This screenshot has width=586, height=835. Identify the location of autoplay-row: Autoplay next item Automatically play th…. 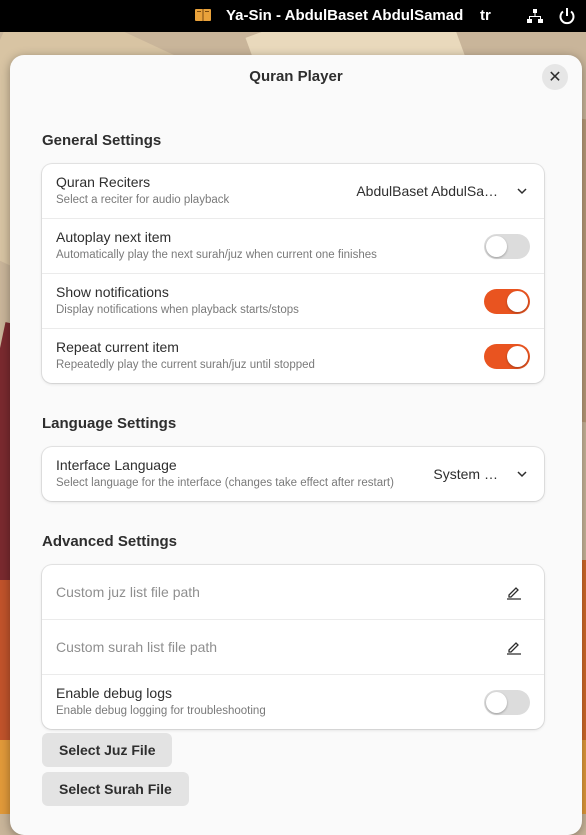
(293, 246).